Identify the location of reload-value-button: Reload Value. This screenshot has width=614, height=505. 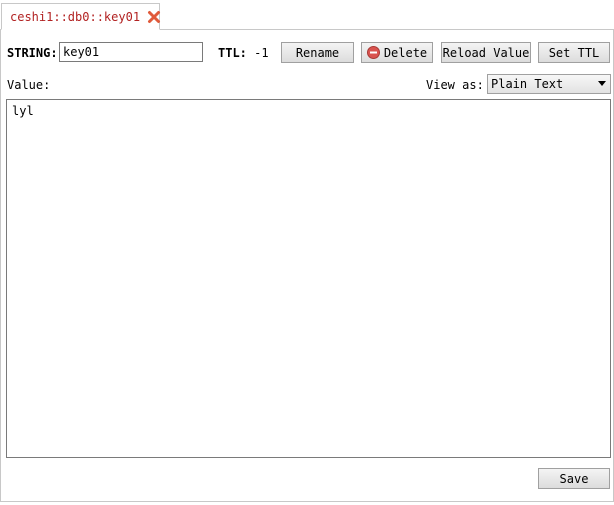
(486, 52).